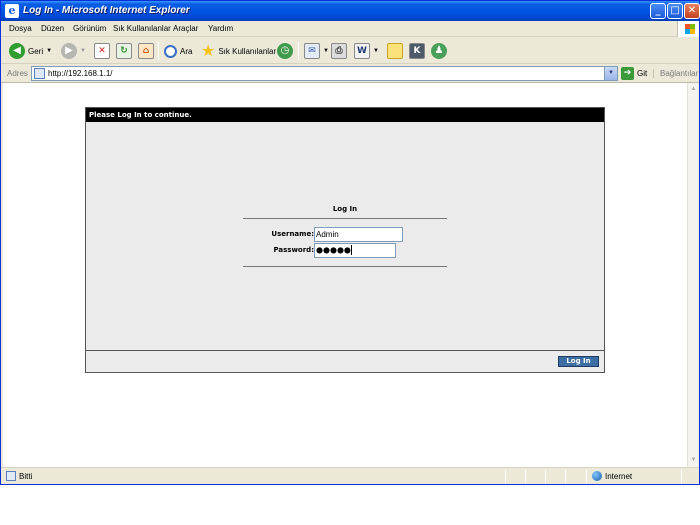  Describe the element at coordinates (642, 73) in the screenshot. I see `go-label: Git` at that location.